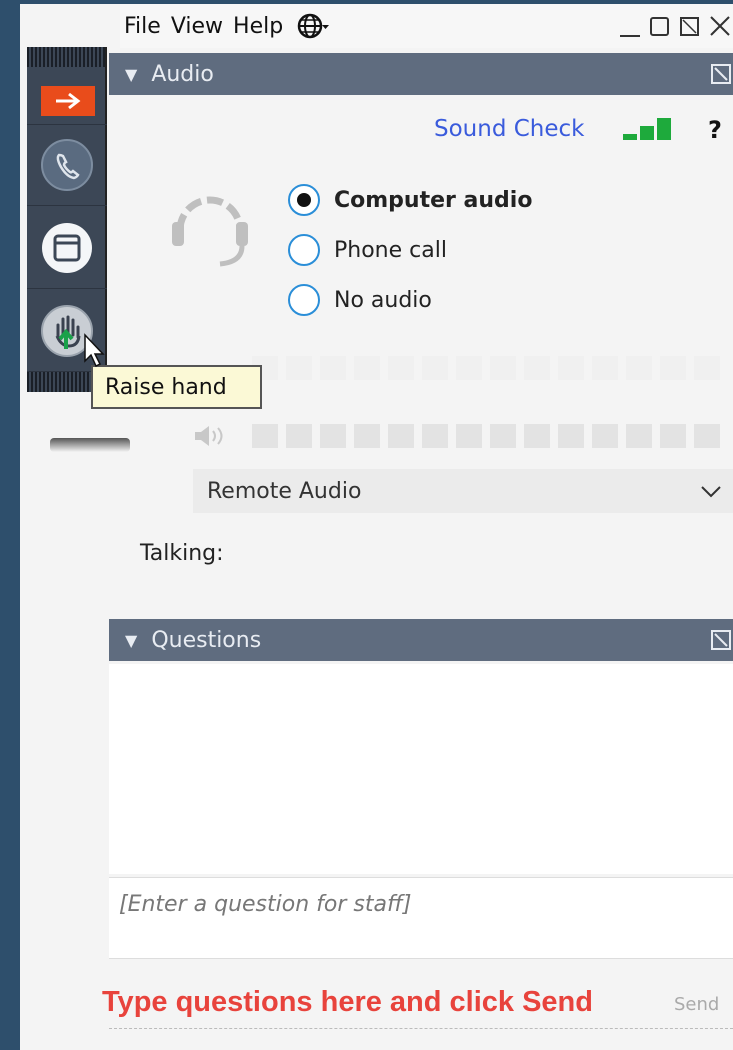  What do you see at coordinates (166, 387) in the screenshot?
I see `tooltip-text: Raise hand` at bounding box center [166, 387].